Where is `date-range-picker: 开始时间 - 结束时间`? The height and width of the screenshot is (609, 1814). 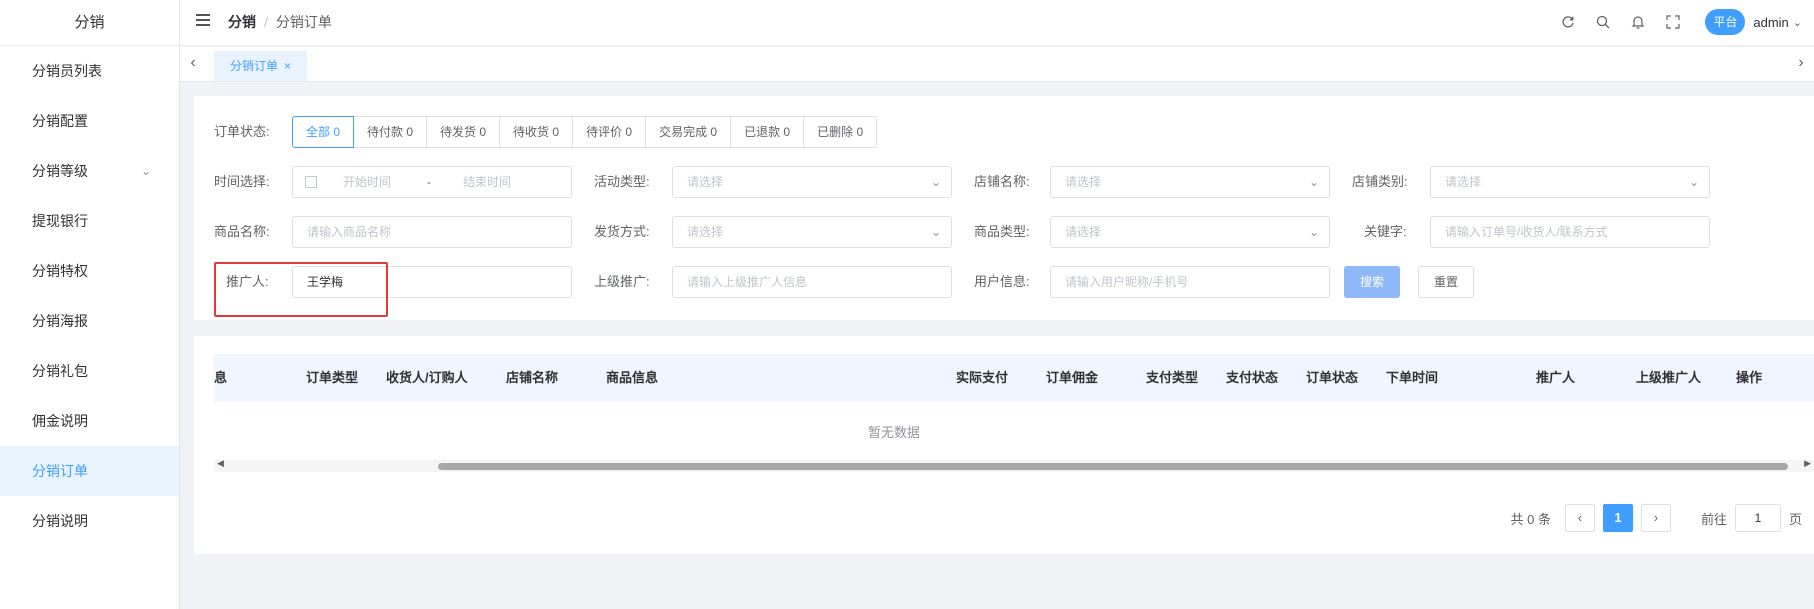 date-range-picker: 开始时间 - 结束时间 is located at coordinates (432, 182).